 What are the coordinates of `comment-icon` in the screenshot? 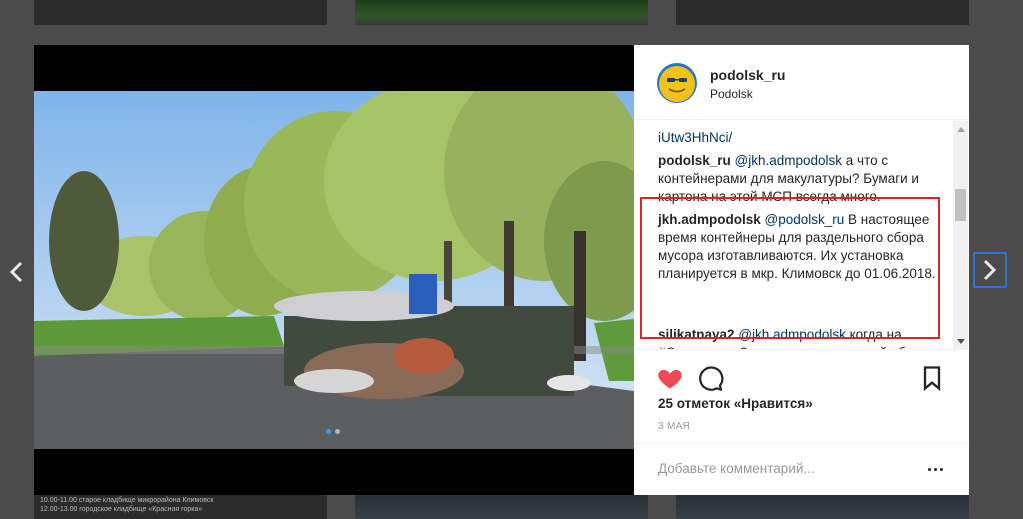 It's located at (711, 378).